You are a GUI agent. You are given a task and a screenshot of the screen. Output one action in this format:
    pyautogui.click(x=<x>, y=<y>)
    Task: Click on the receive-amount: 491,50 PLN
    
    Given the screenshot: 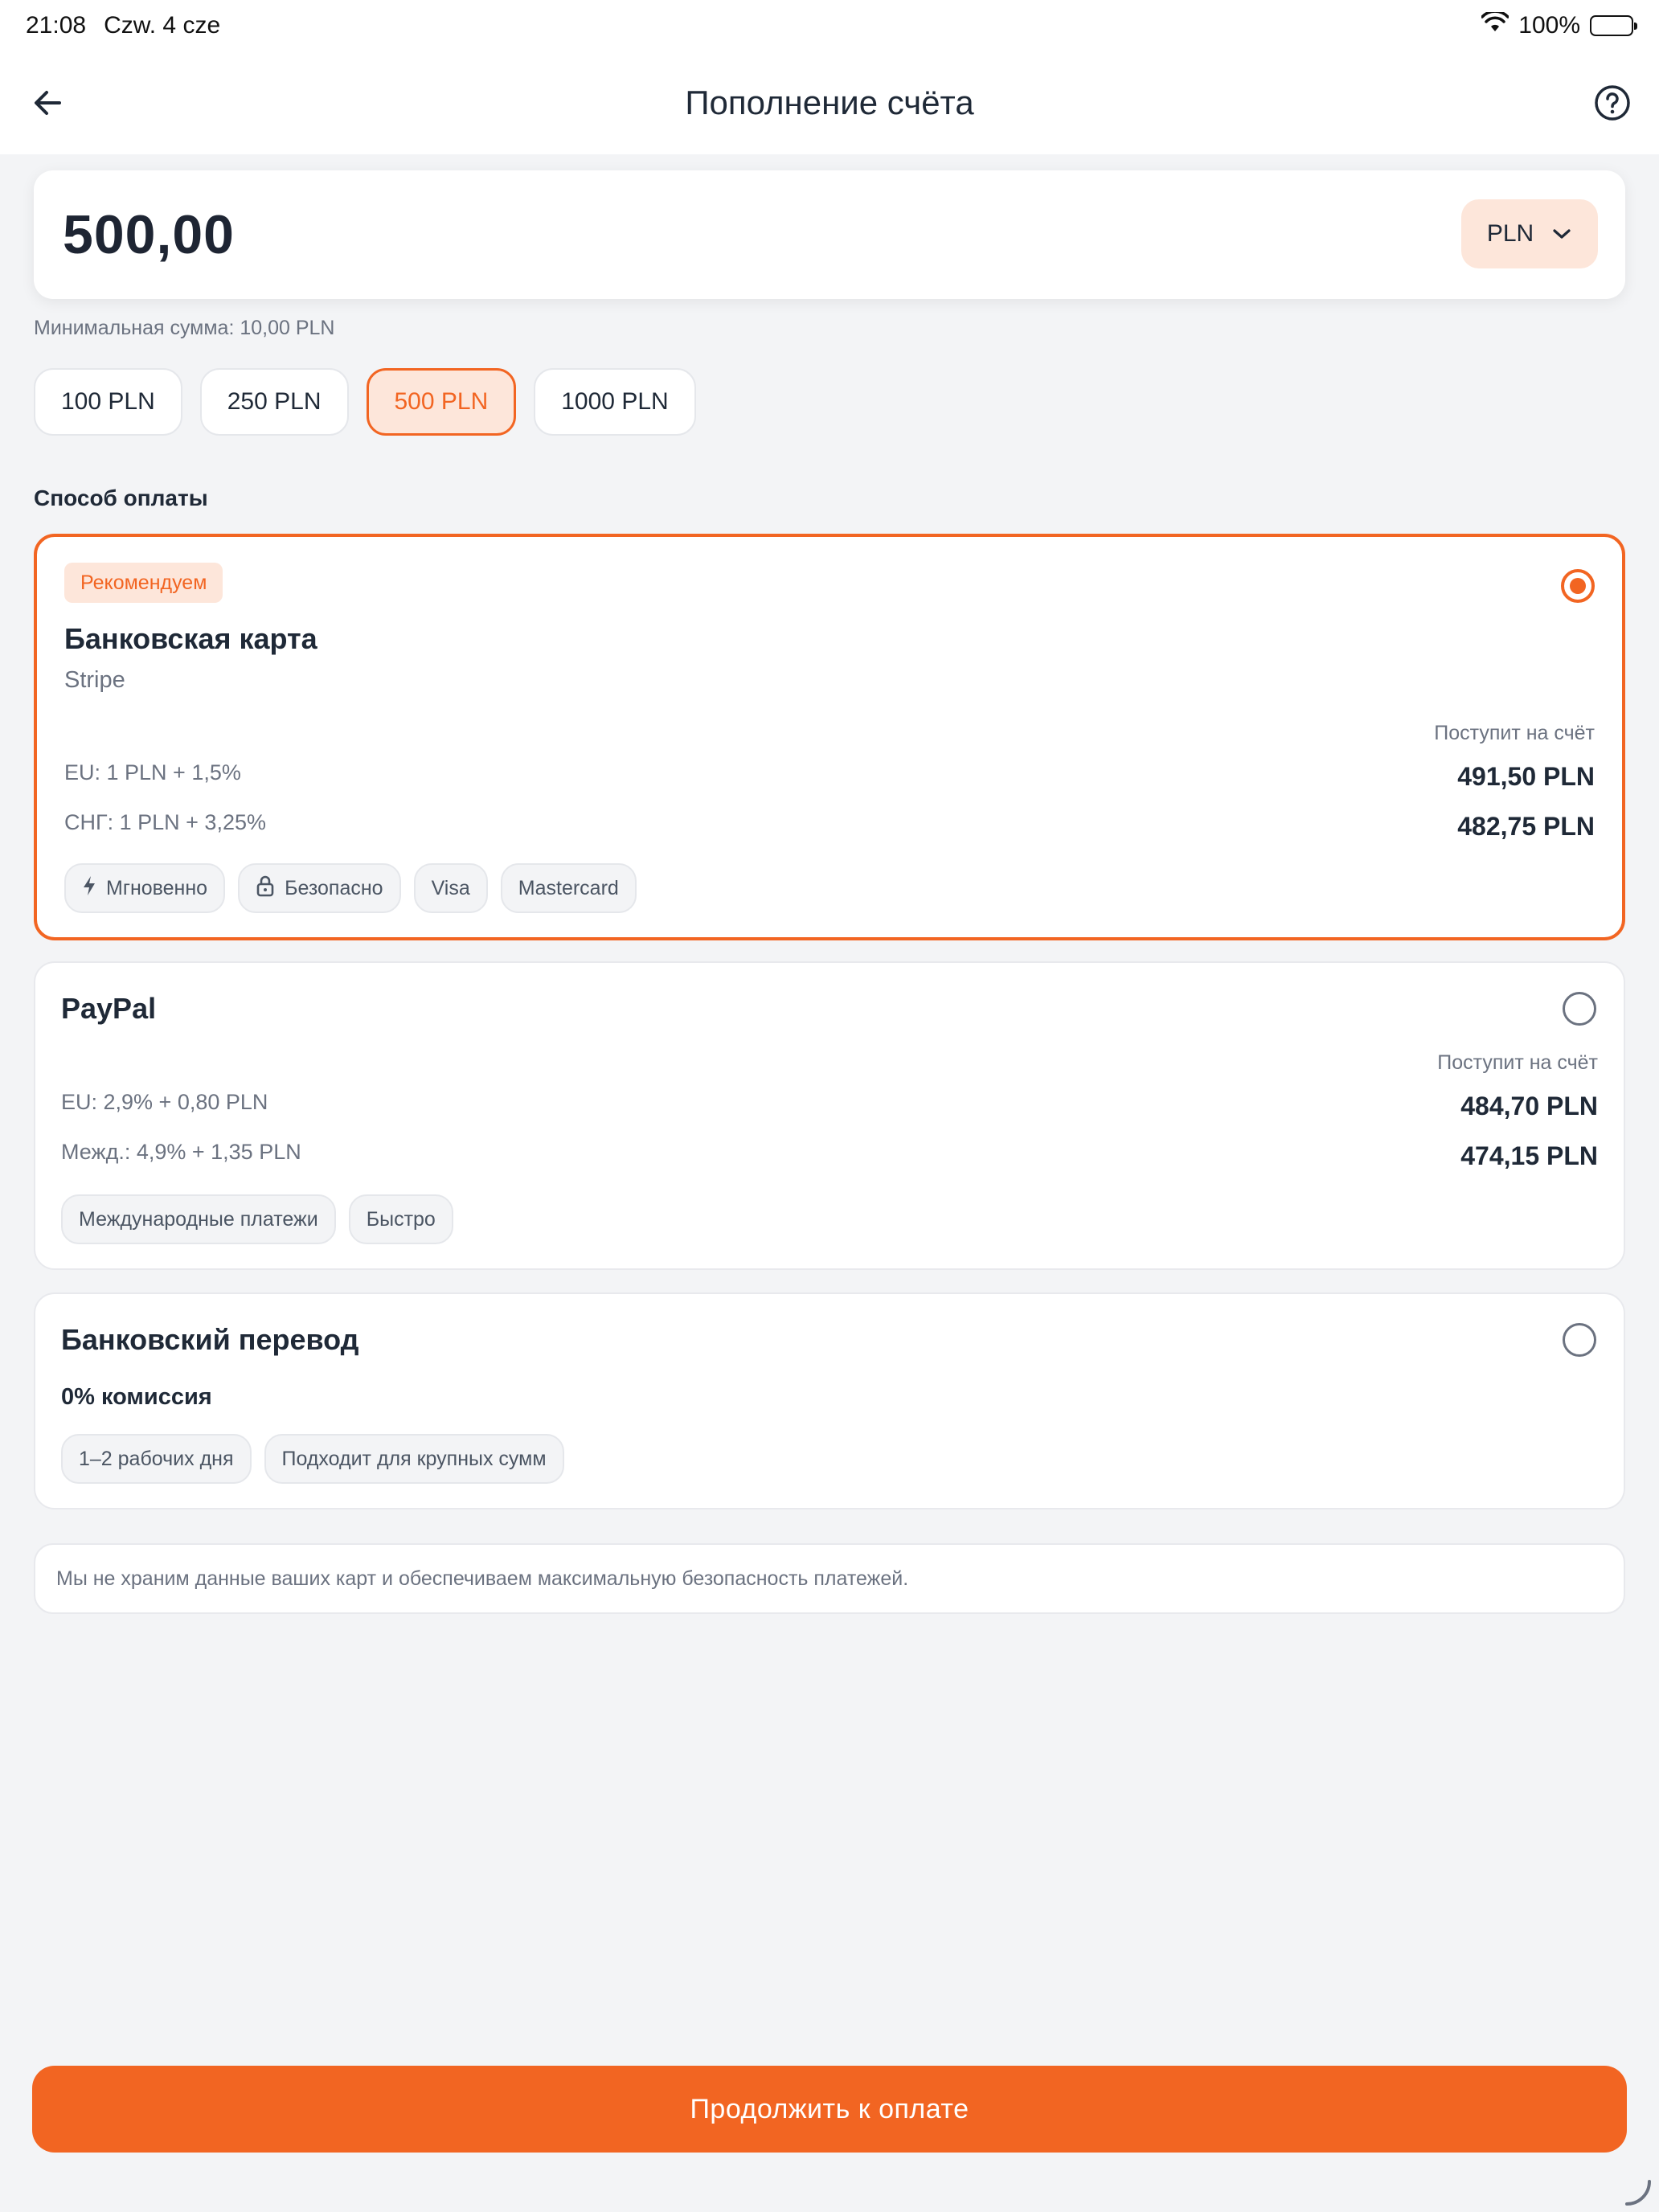 What is the action you would take?
    pyautogui.click(x=1526, y=776)
    